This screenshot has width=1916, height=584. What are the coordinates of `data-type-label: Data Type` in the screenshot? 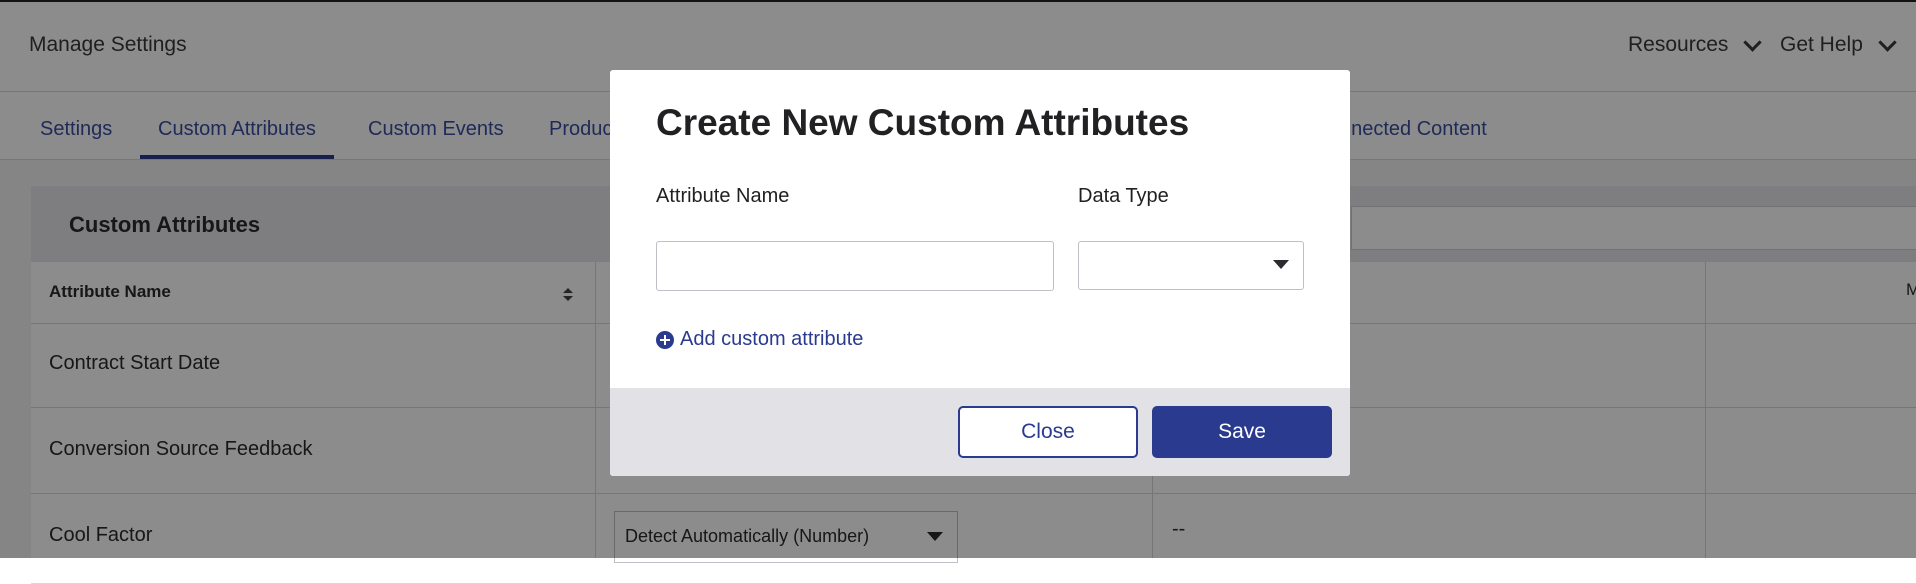 It's located at (1123, 196).